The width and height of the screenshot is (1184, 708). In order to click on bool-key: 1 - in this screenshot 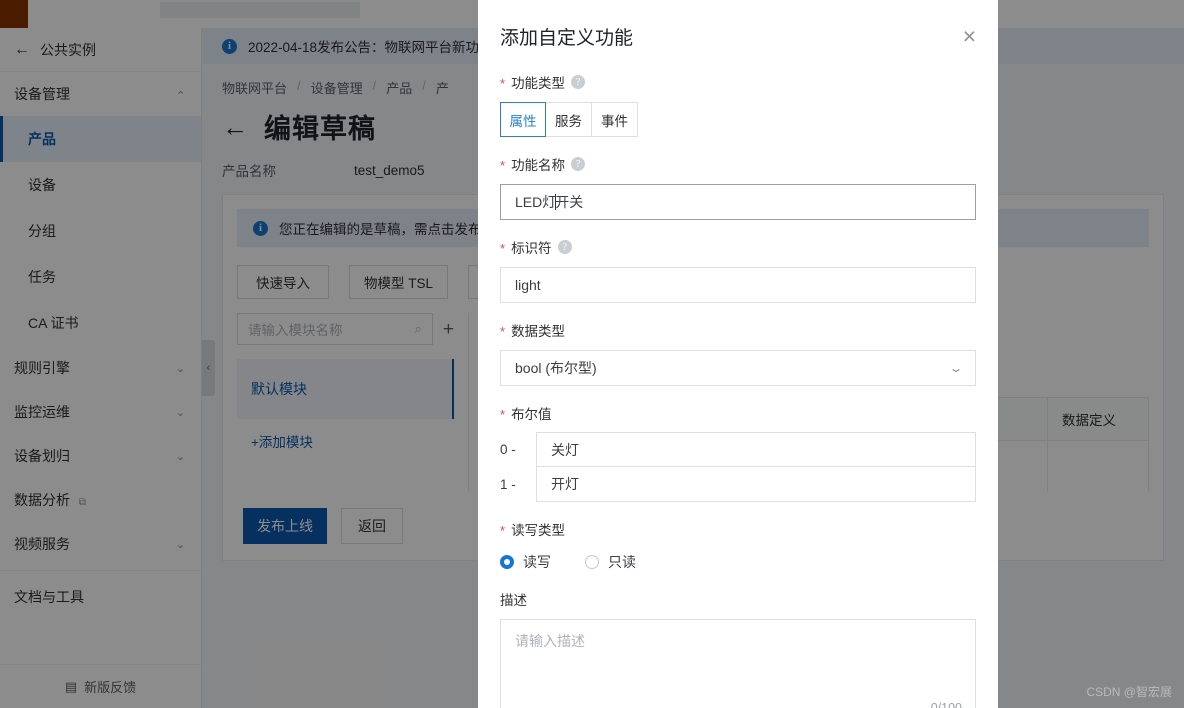, I will do `click(508, 484)`.